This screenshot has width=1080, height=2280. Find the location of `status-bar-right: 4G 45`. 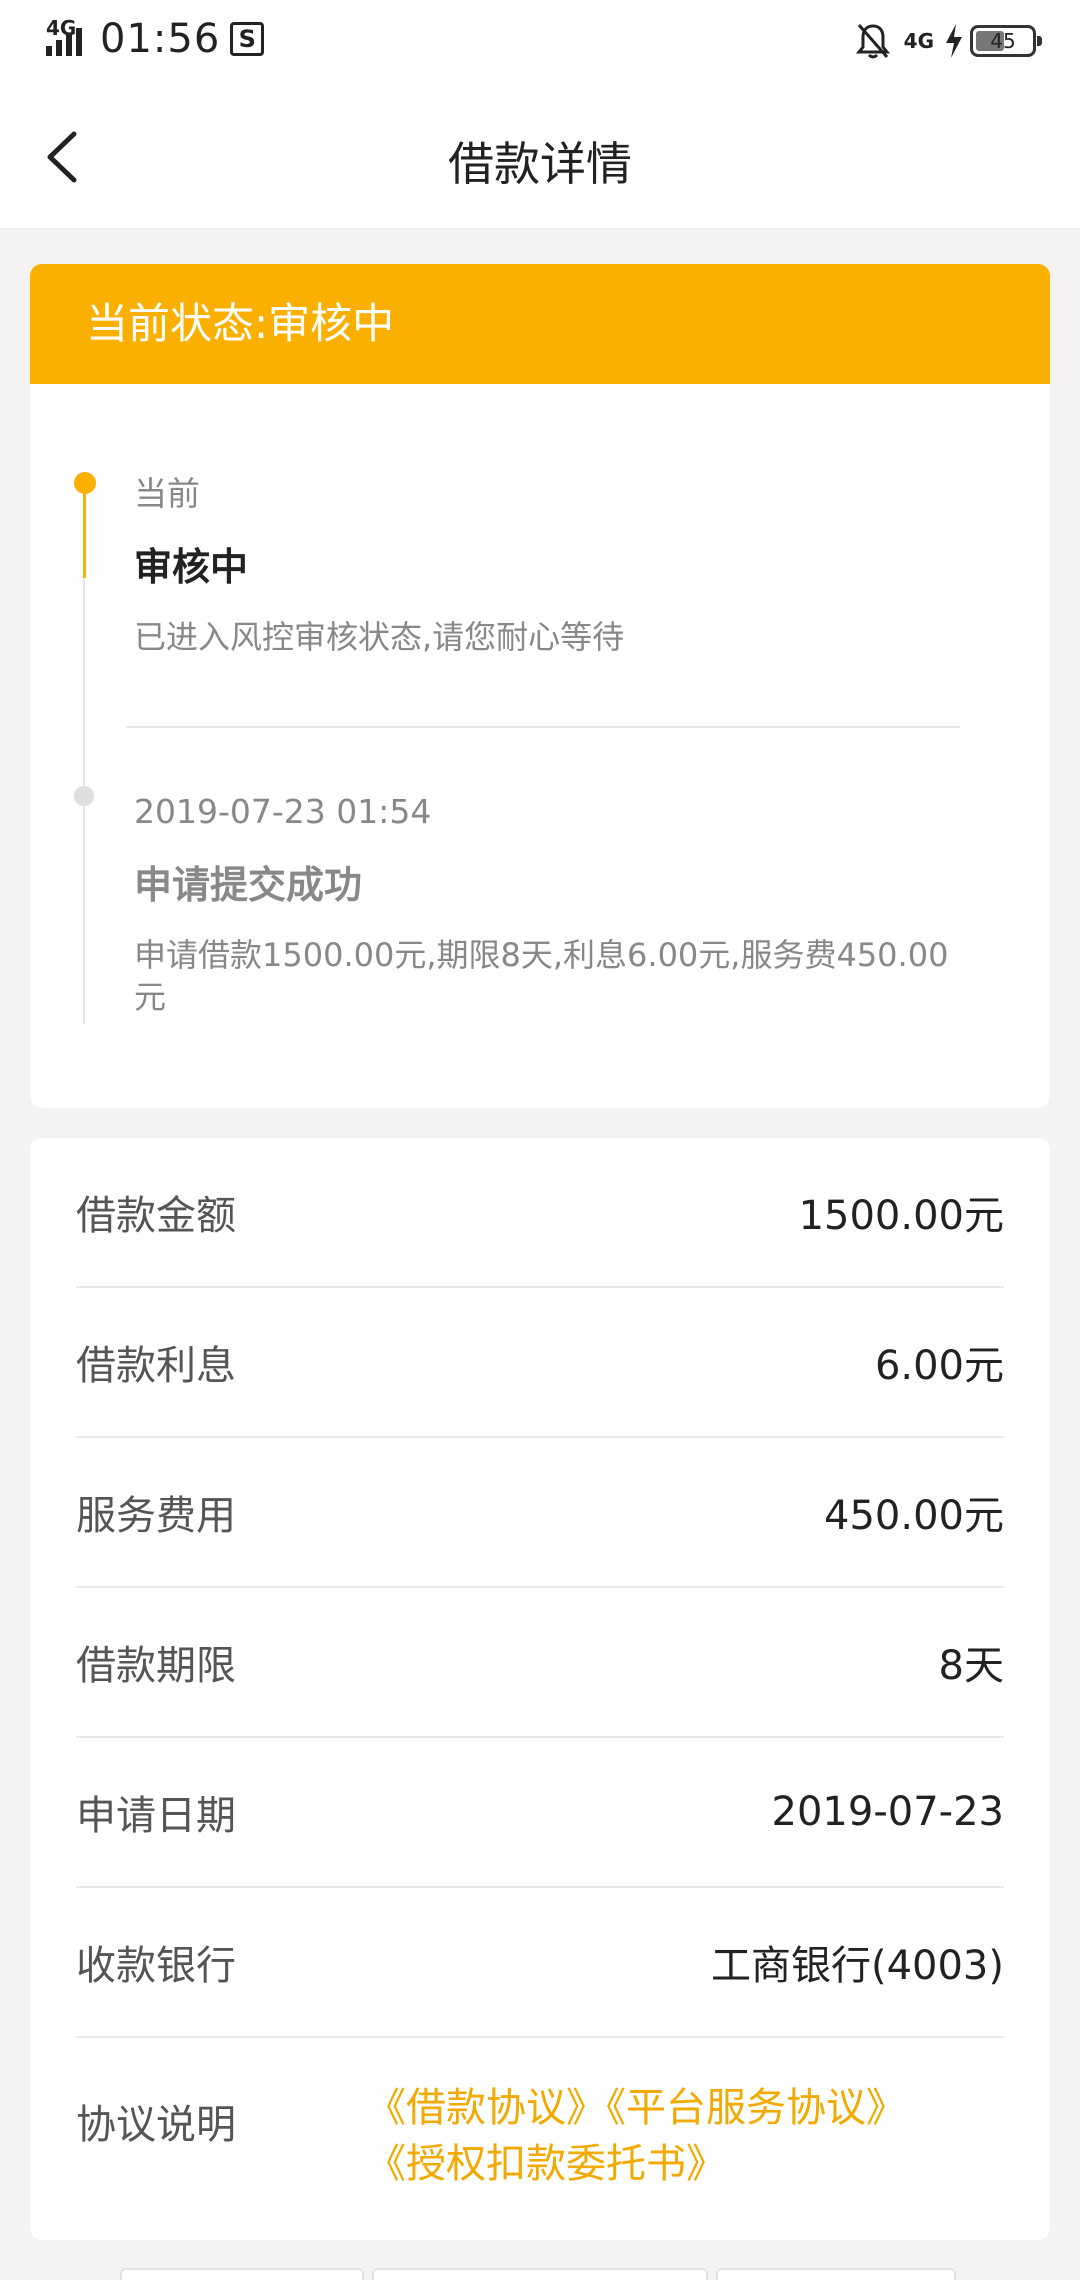

status-bar-right: 4G 45 is located at coordinates (948, 41).